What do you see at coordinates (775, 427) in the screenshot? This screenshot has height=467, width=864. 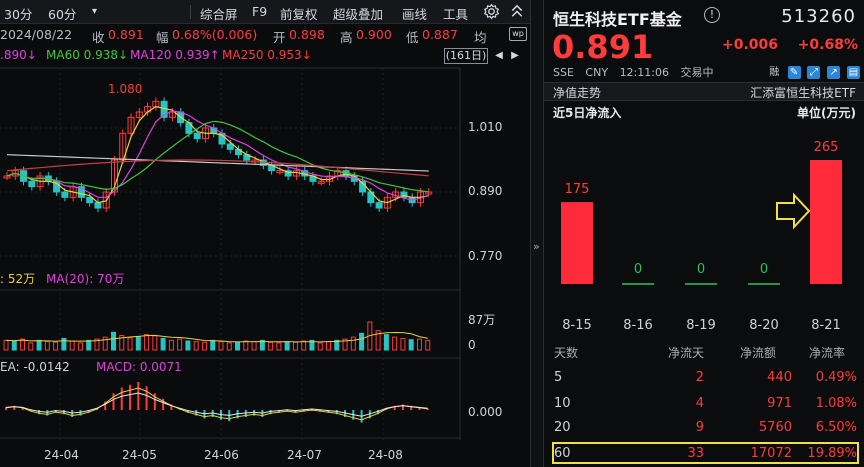 I see `table-cell: 5760` at bounding box center [775, 427].